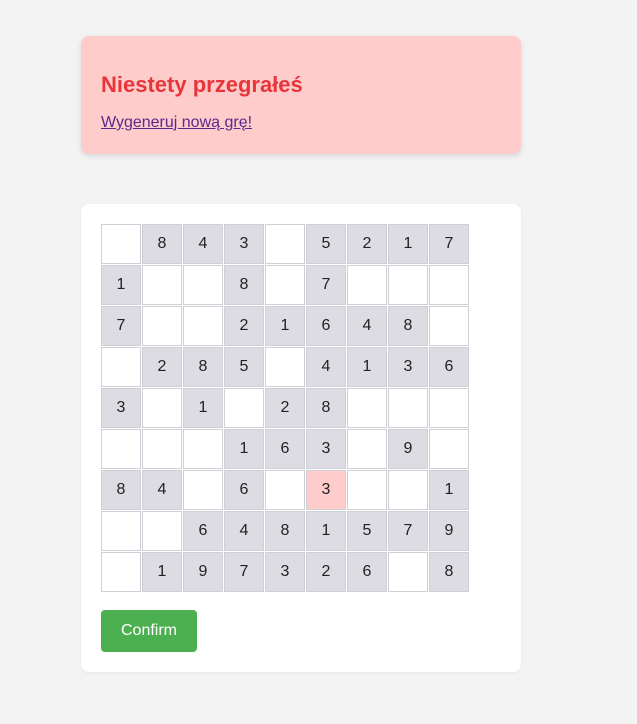 The image size is (637, 724). I want to click on alert-title: Niestety przegrałeś, so click(202, 84).